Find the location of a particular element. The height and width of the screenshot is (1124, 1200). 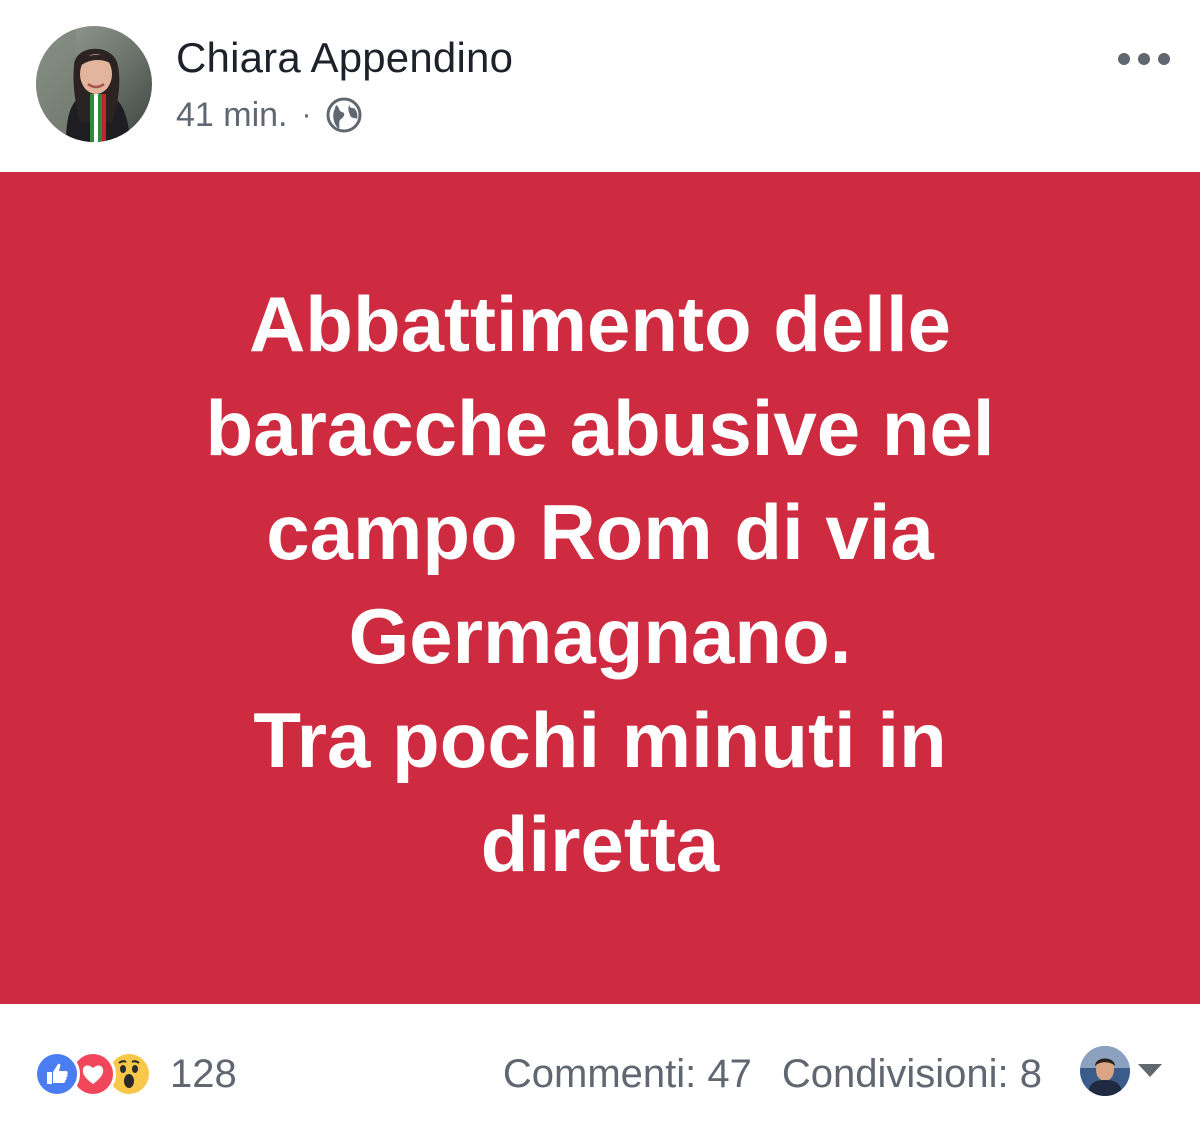

author-name: Chiara Appendino is located at coordinates (344, 58).